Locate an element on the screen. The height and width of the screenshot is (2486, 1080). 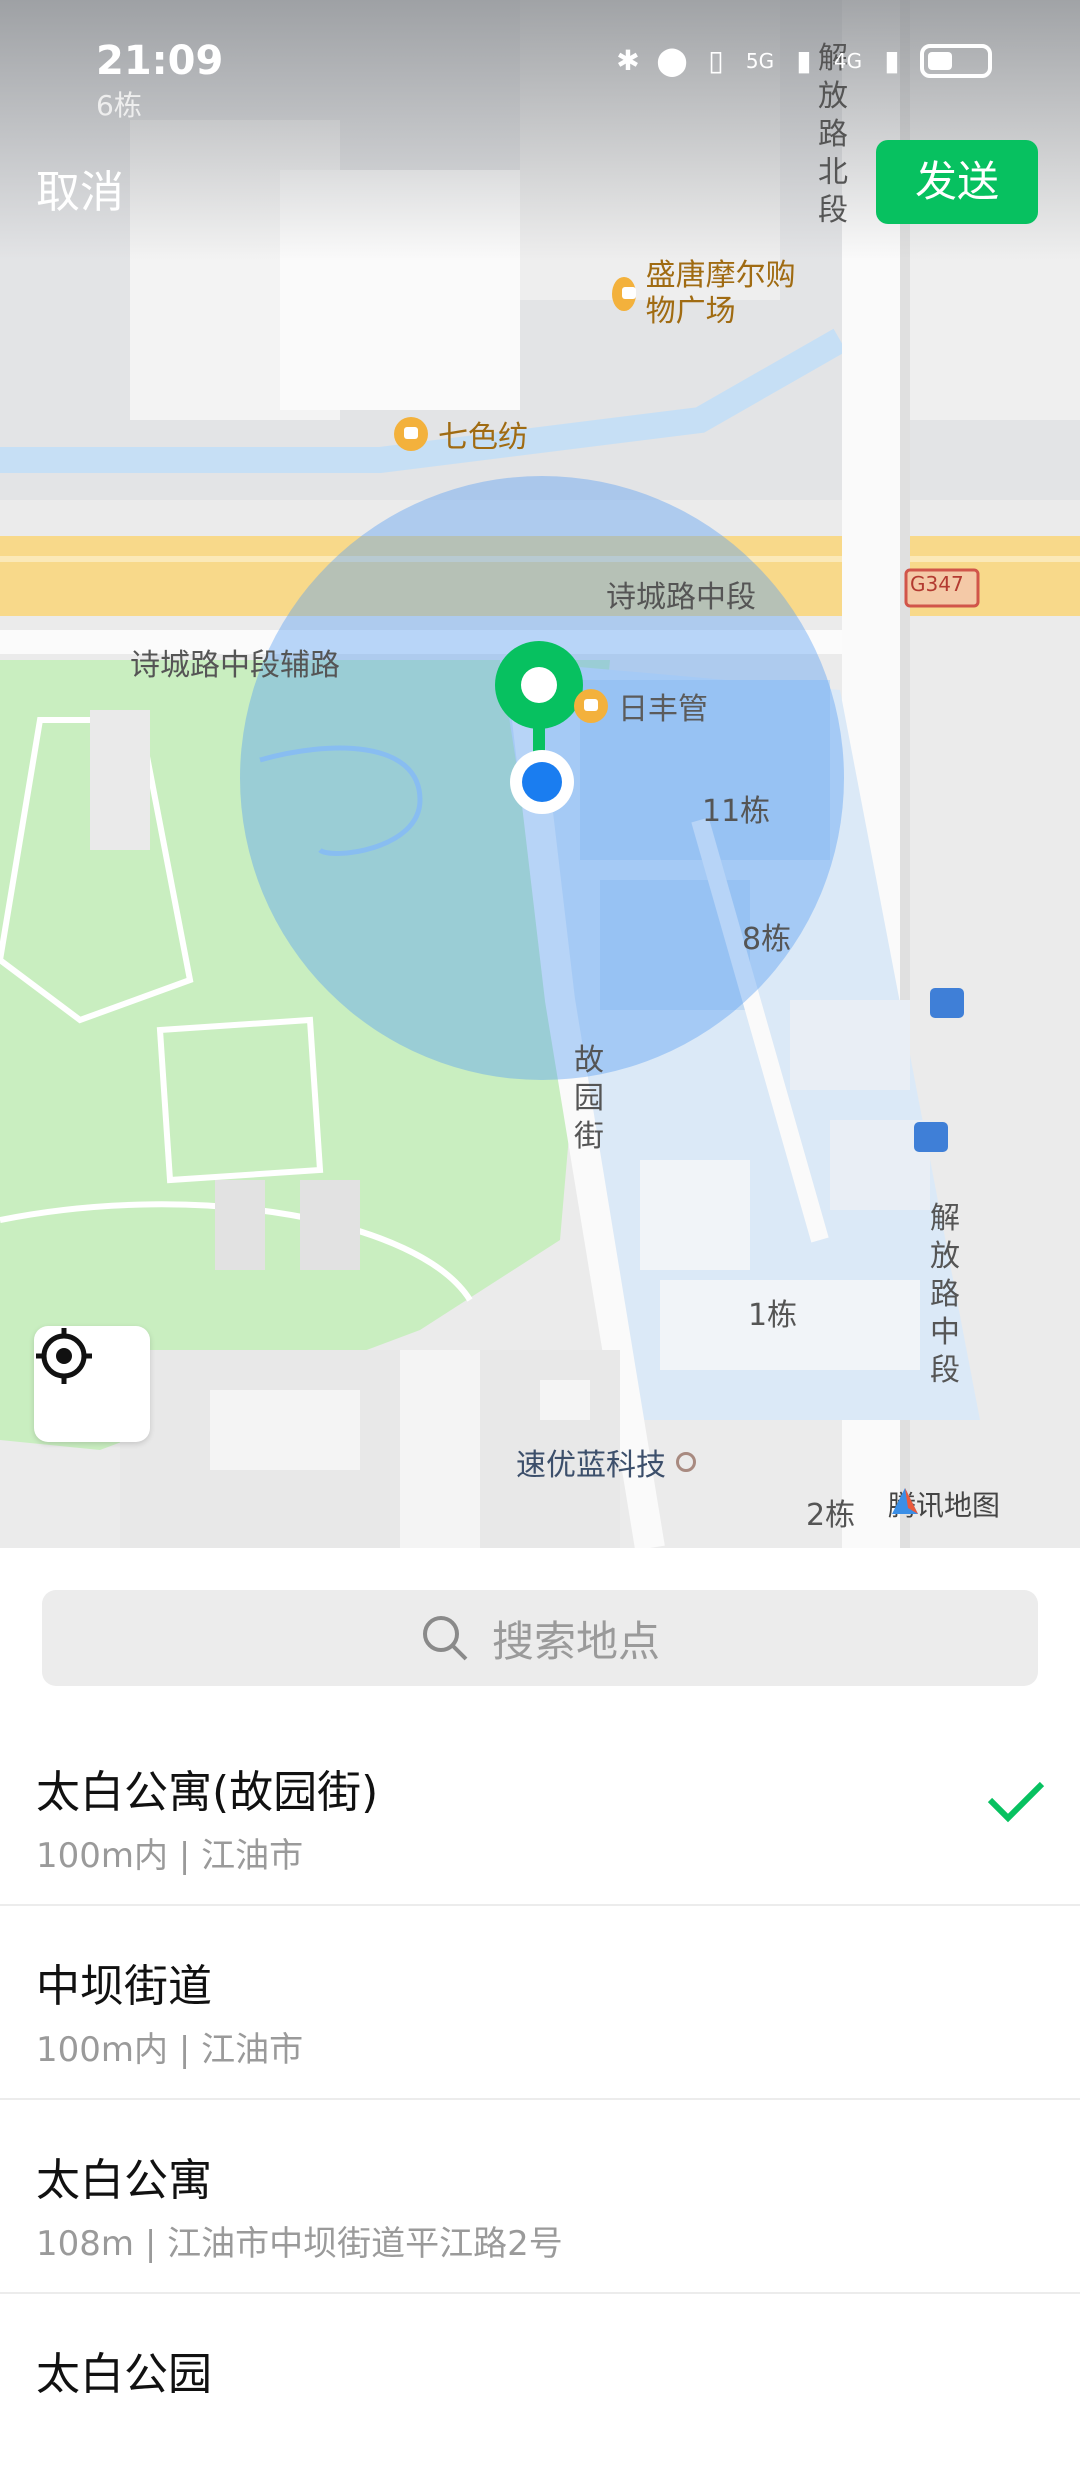
cancel-button: 取消 is located at coordinates (80, 188).